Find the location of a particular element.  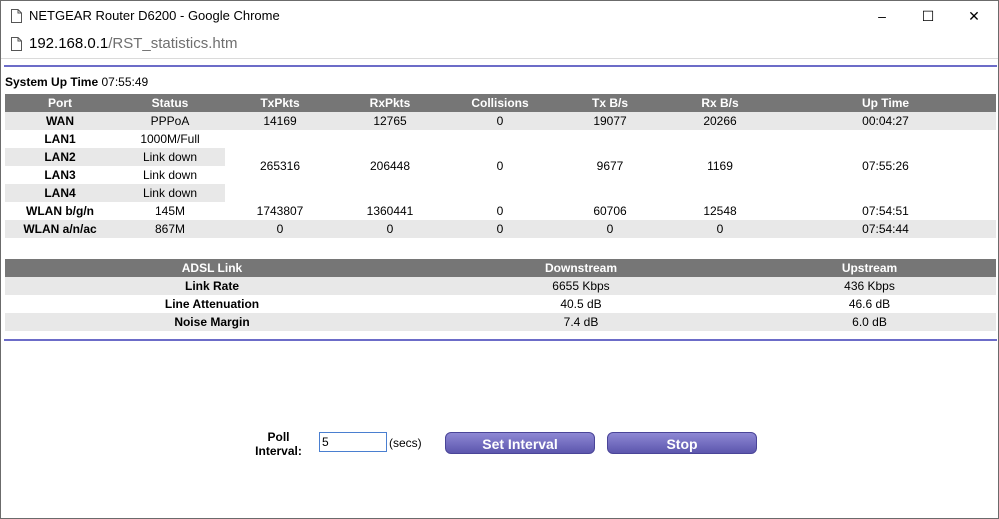

up-time: 00:04:27 is located at coordinates (885, 121).